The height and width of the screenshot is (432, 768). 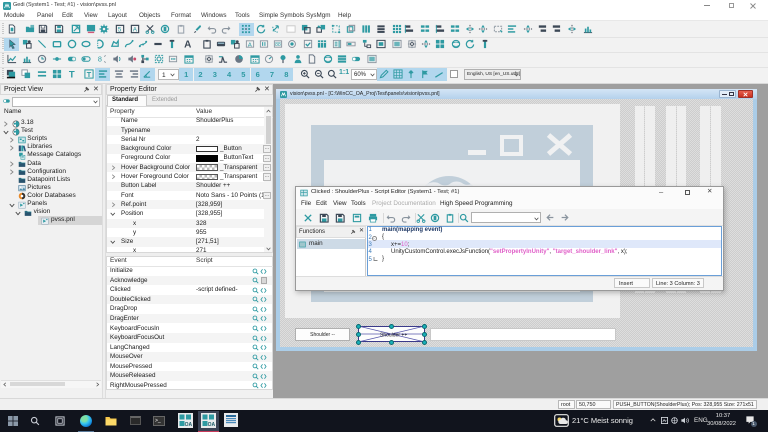 What do you see at coordinates (120, 29) in the screenshot?
I see `svg-text: 5` at bounding box center [120, 29].